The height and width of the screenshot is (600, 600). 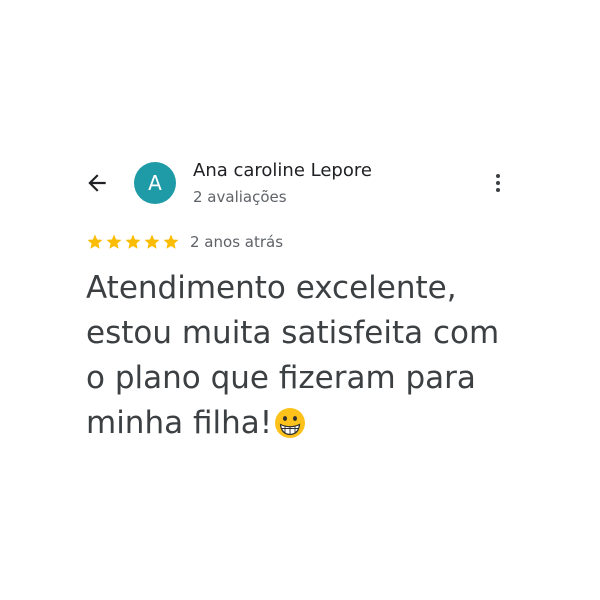 What do you see at coordinates (498, 183) in the screenshot?
I see `more-options-button` at bounding box center [498, 183].